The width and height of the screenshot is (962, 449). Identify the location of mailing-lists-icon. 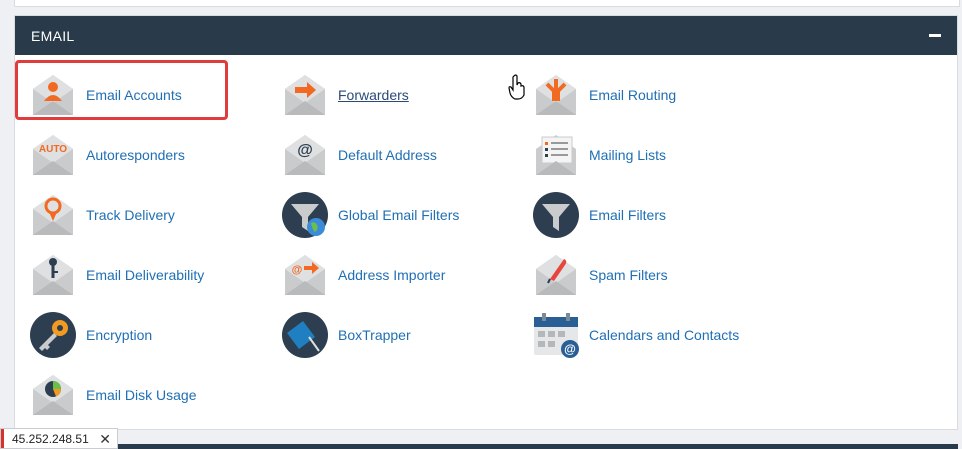
(556, 155).